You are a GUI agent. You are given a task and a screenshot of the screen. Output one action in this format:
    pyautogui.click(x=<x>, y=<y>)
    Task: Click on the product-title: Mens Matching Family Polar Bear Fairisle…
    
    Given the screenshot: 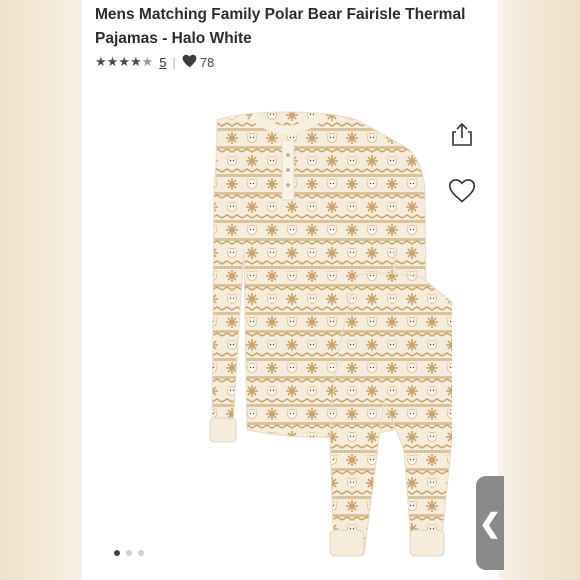 What is the action you would take?
    pyautogui.click(x=280, y=26)
    